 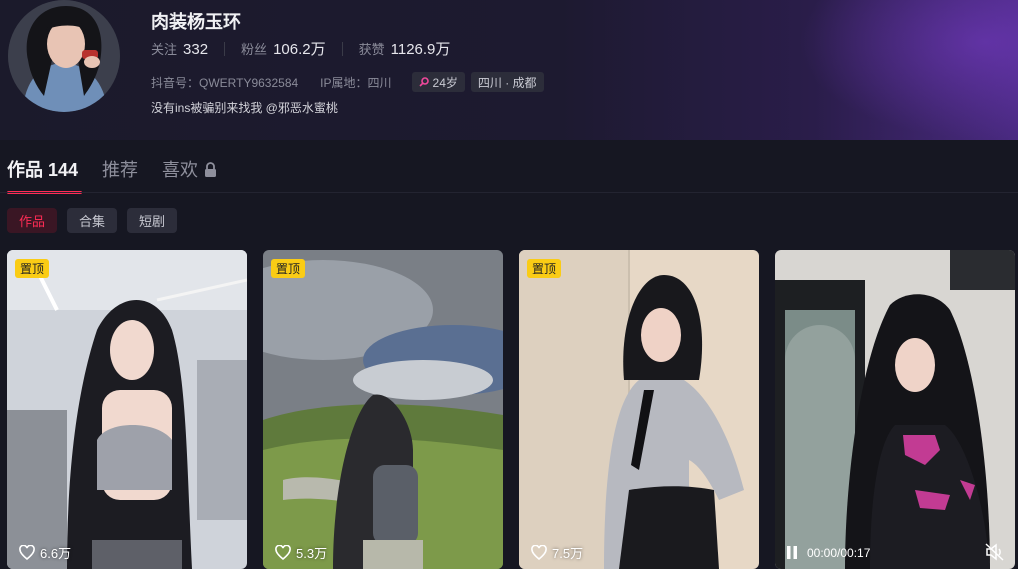 I want to click on like-count: 6.6万, so click(x=45, y=552).